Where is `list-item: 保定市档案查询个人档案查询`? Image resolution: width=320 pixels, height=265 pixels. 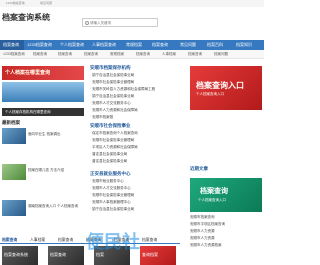 list-item: 保定市档案查询个人档案查询 is located at coordinates (139, 133).